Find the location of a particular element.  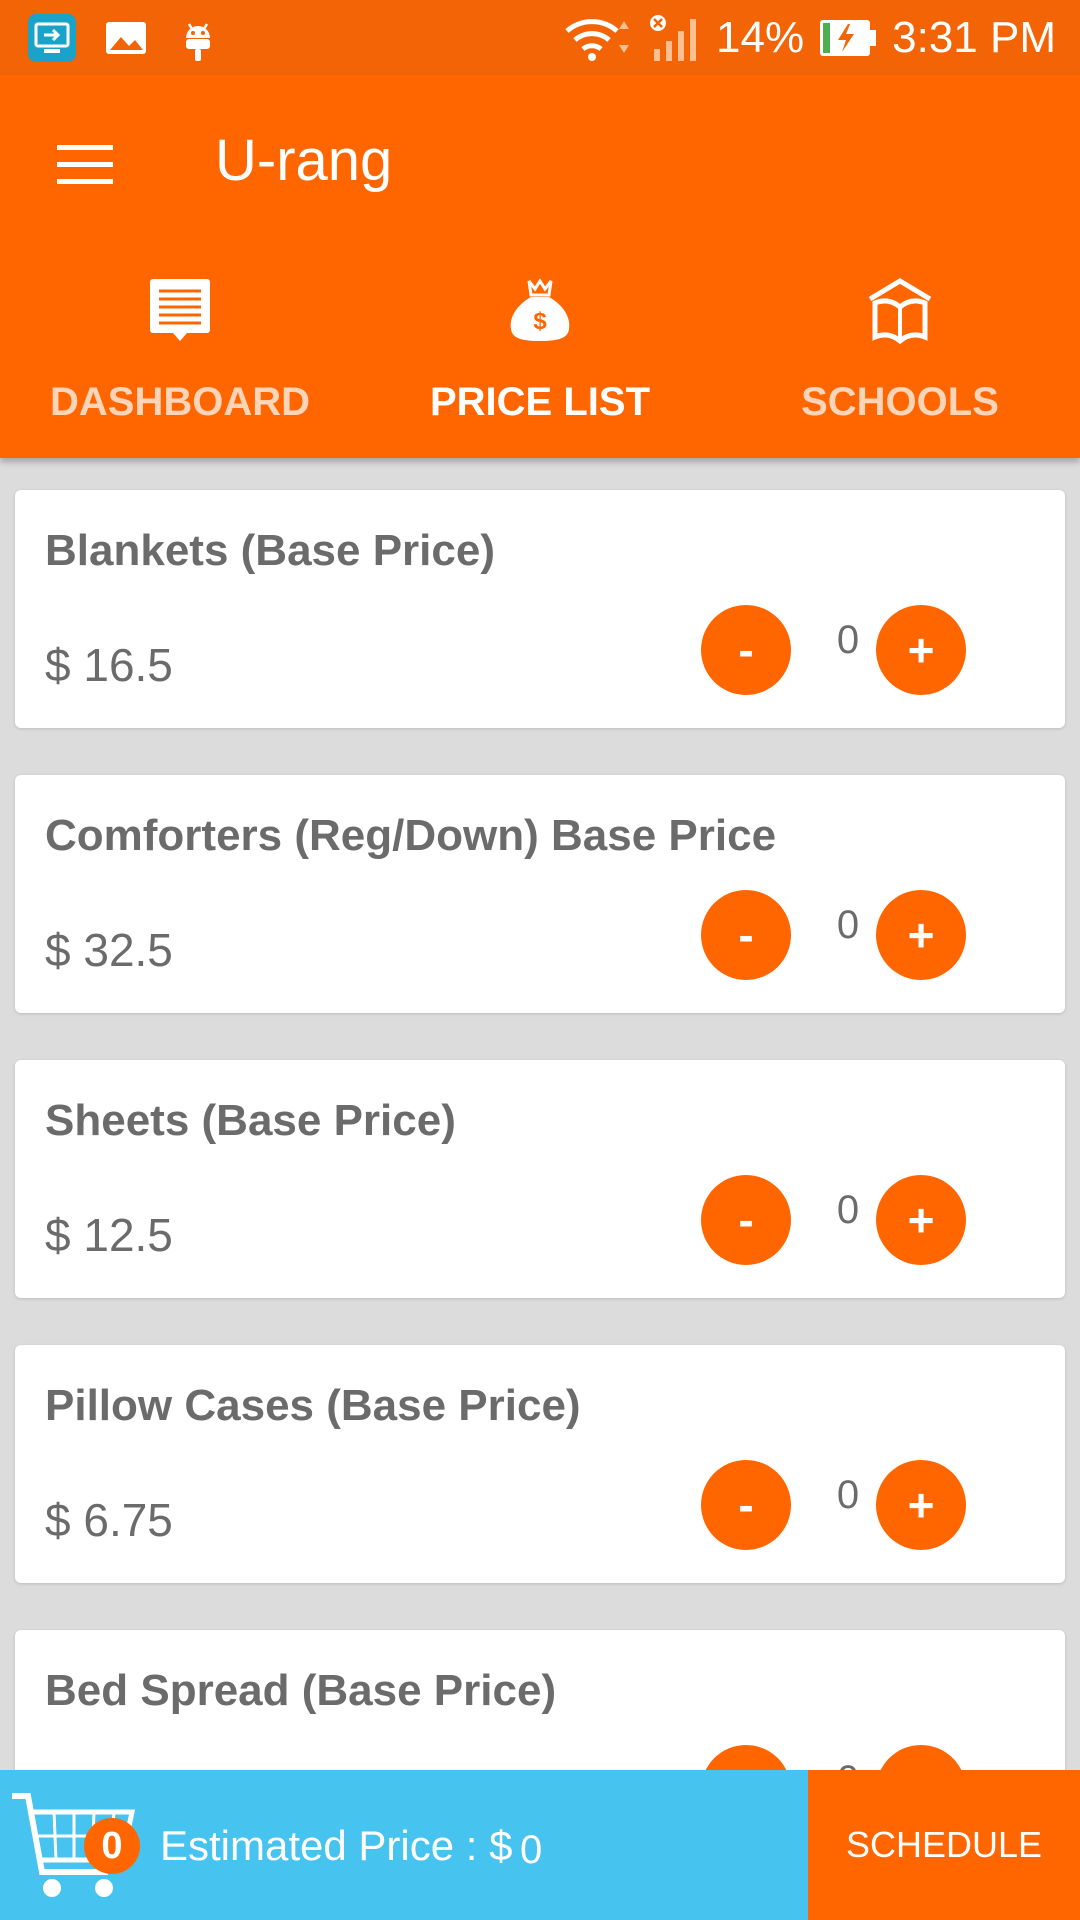

menu-button is located at coordinates (85, 165).